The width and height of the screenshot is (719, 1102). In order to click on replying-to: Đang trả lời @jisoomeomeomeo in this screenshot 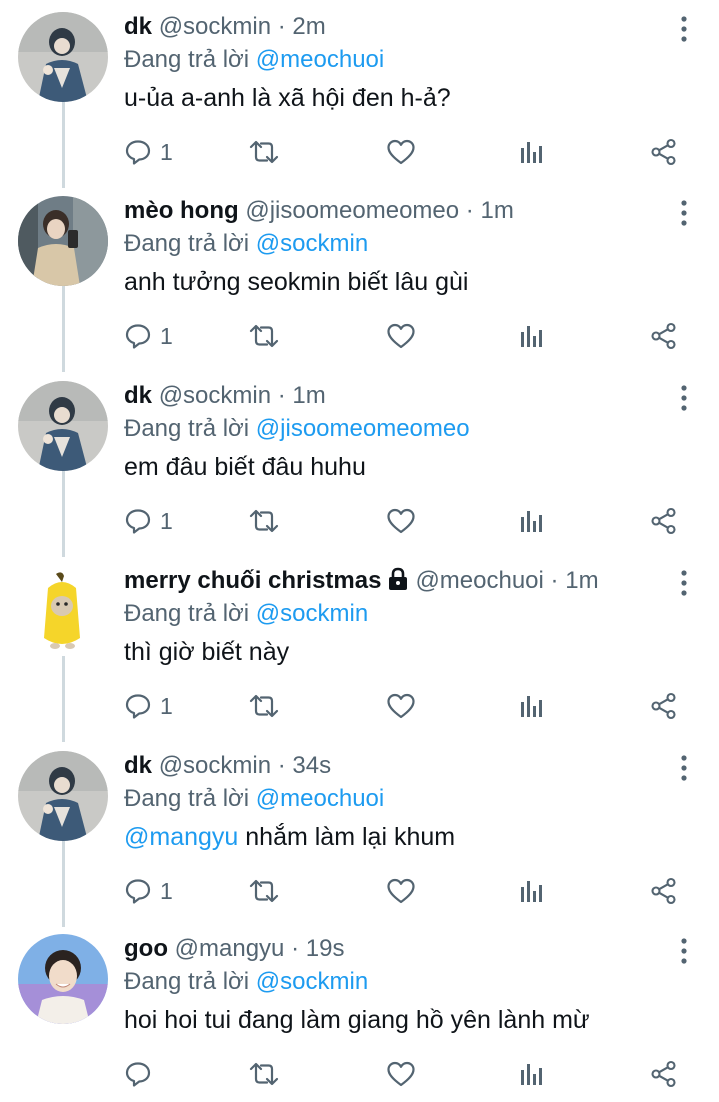, I will do `click(297, 429)`.